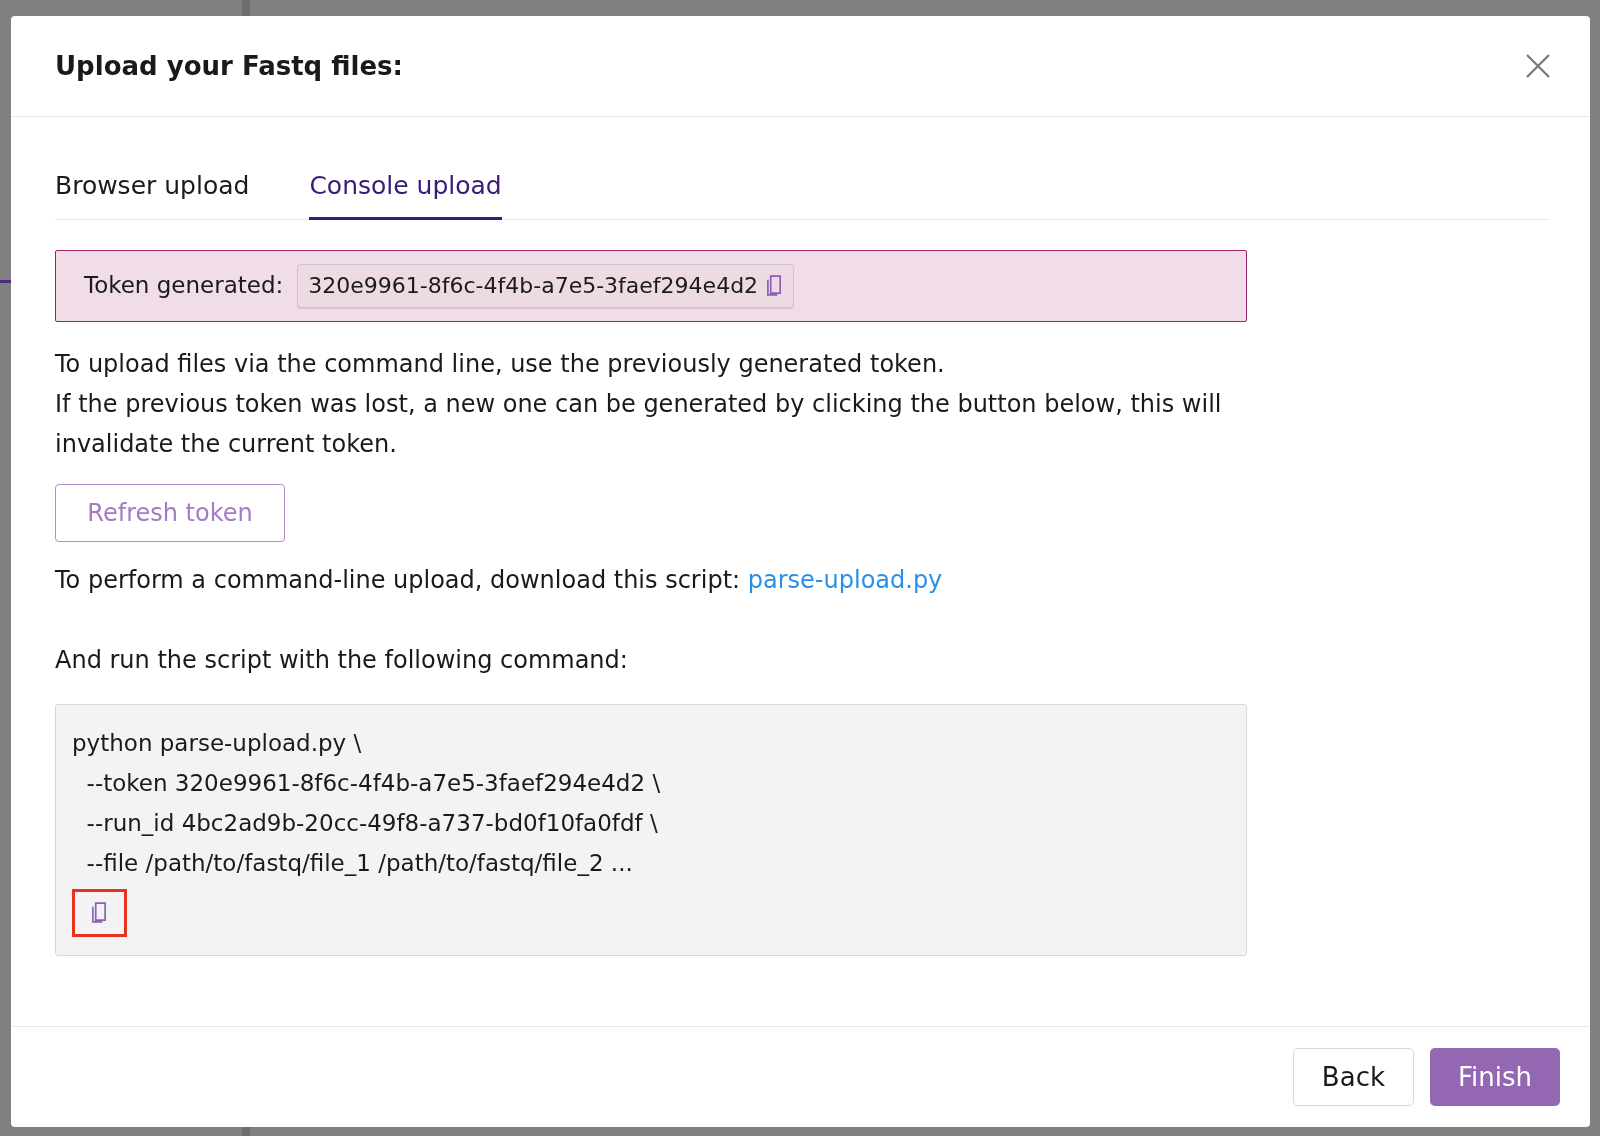  Describe the element at coordinates (184, 286) in the screenshot. I see `token-label: Token generated:` at that location.